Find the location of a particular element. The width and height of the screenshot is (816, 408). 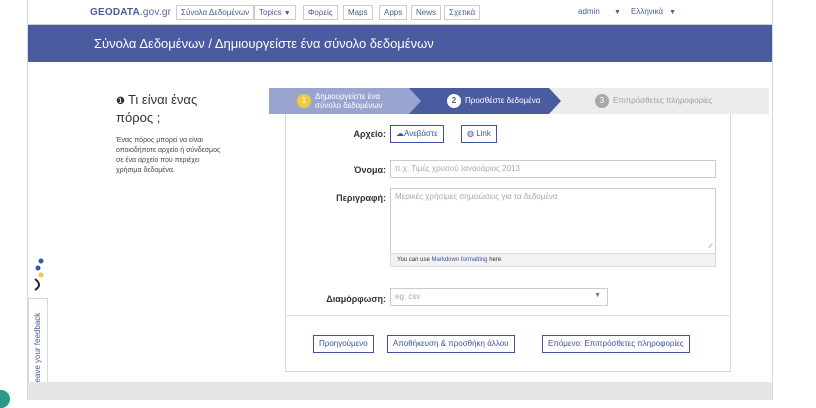

stage-label: Προσθέστε δεδομένα is located at coordinates (503, 100).